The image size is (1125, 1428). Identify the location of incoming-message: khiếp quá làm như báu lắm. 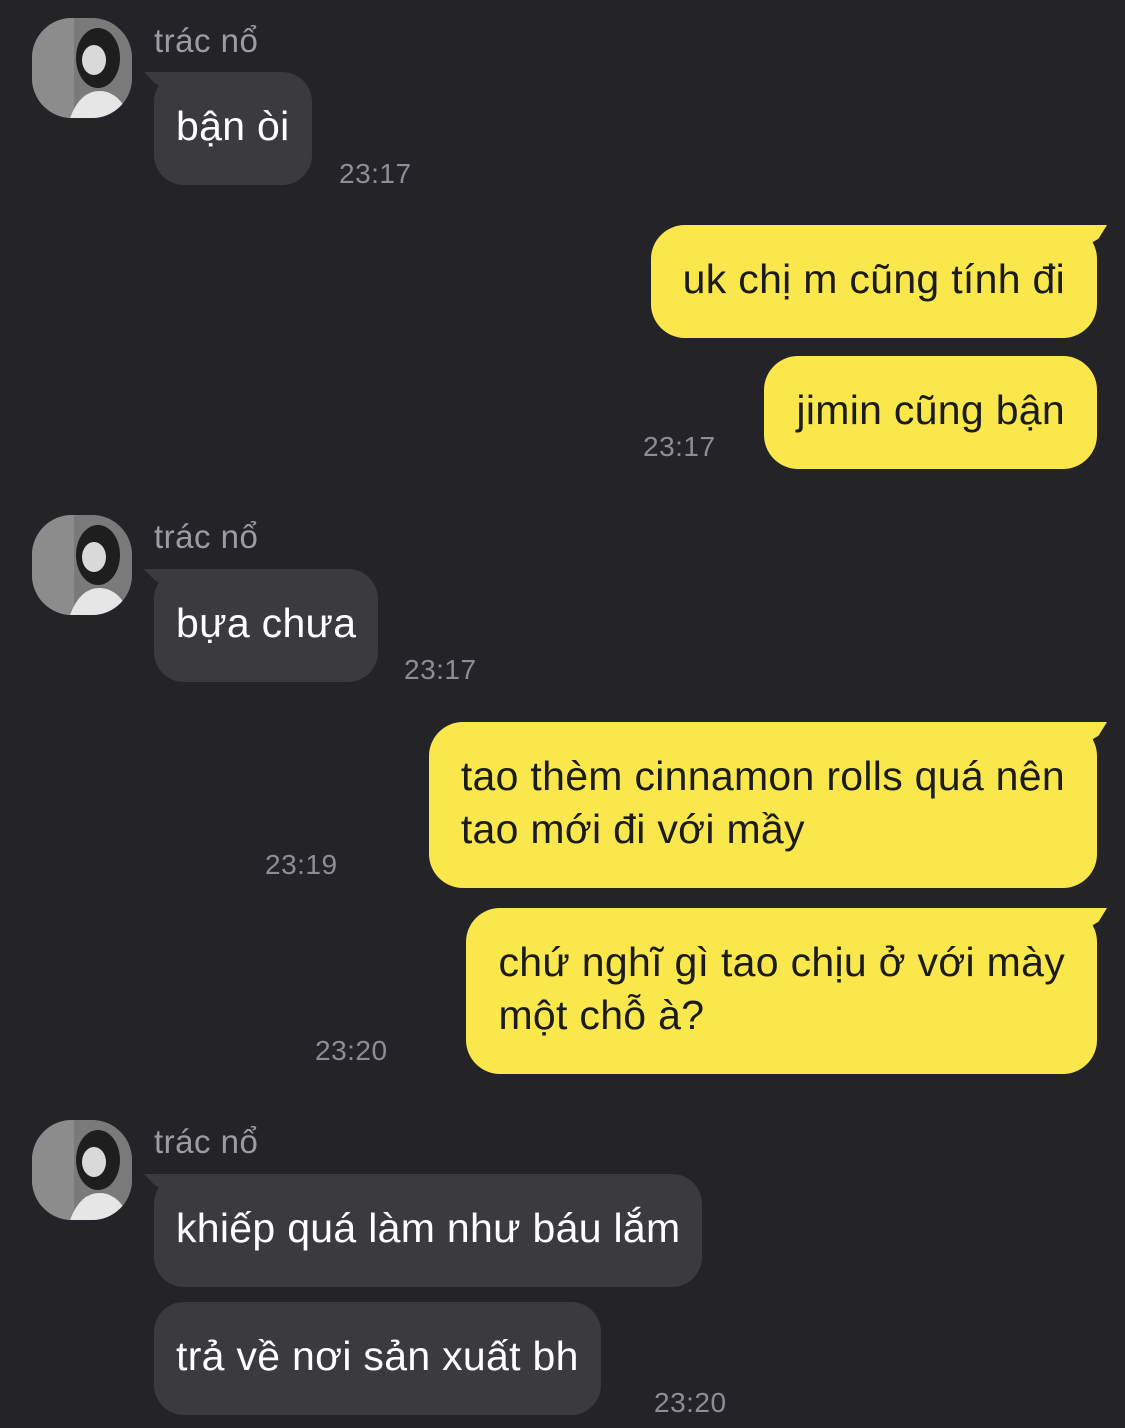
(428, 1230).